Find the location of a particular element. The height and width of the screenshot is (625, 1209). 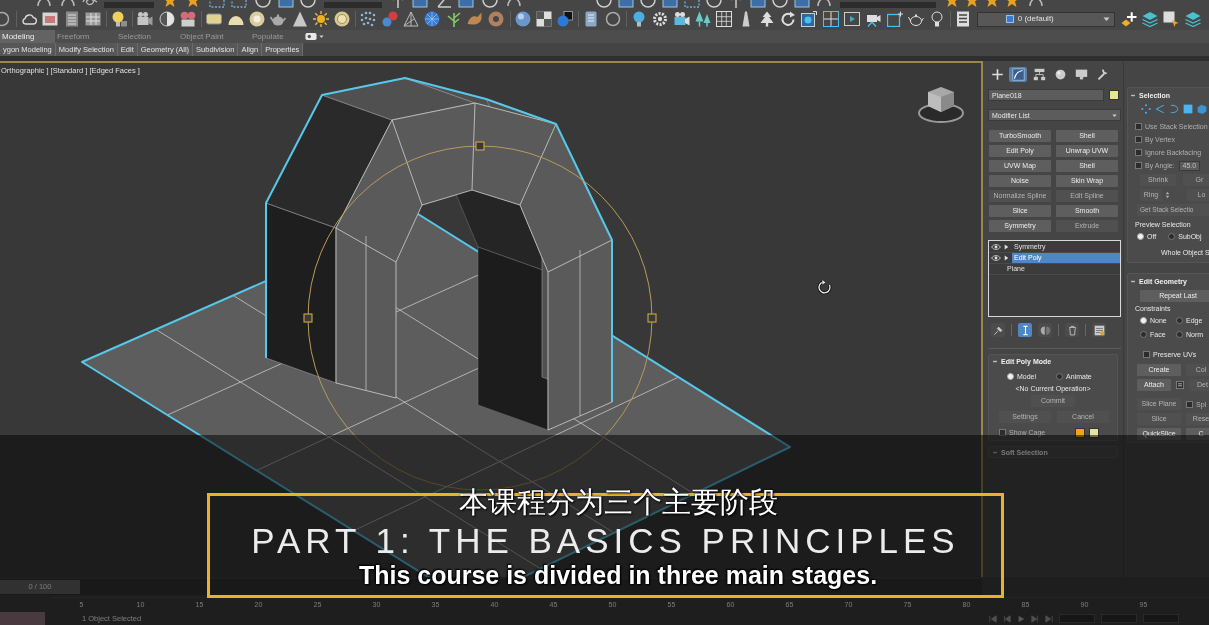

polygon-icon is located at coordinates (1188, 109).